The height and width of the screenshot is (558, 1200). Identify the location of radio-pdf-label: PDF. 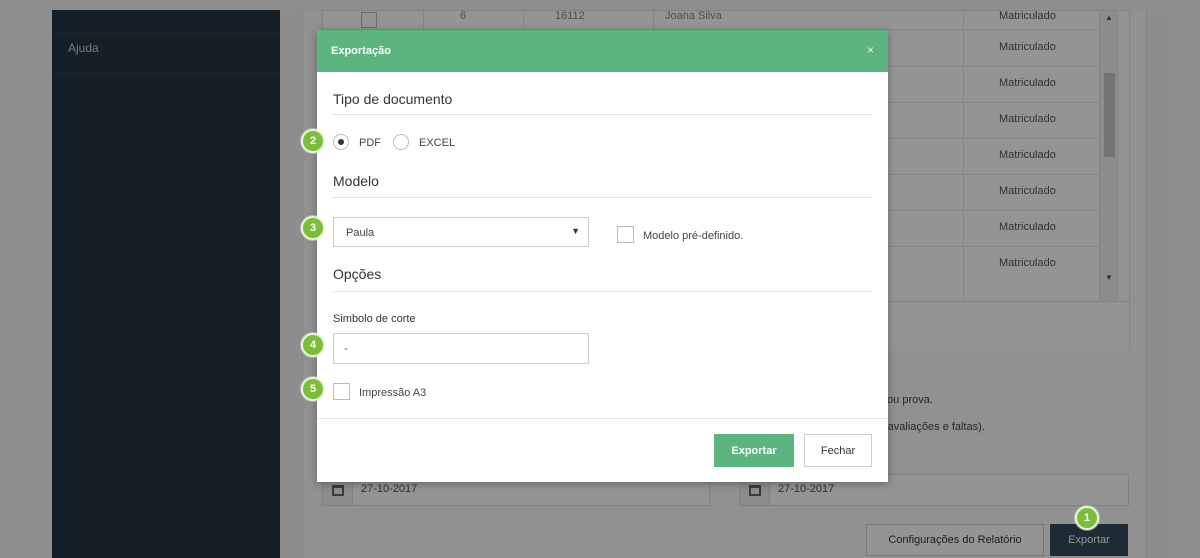
(370, 143).